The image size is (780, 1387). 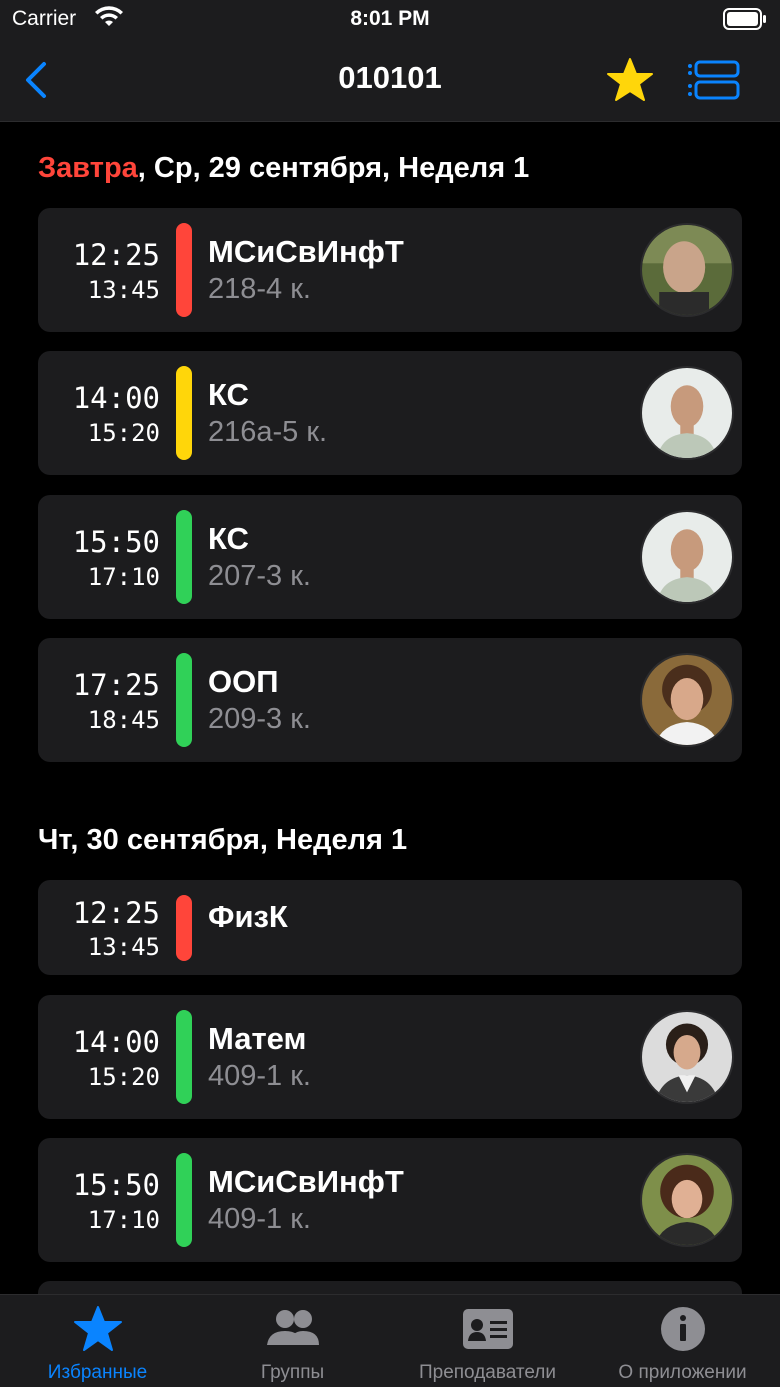 I want to click on info-icon, so click(x=682, y=1329).